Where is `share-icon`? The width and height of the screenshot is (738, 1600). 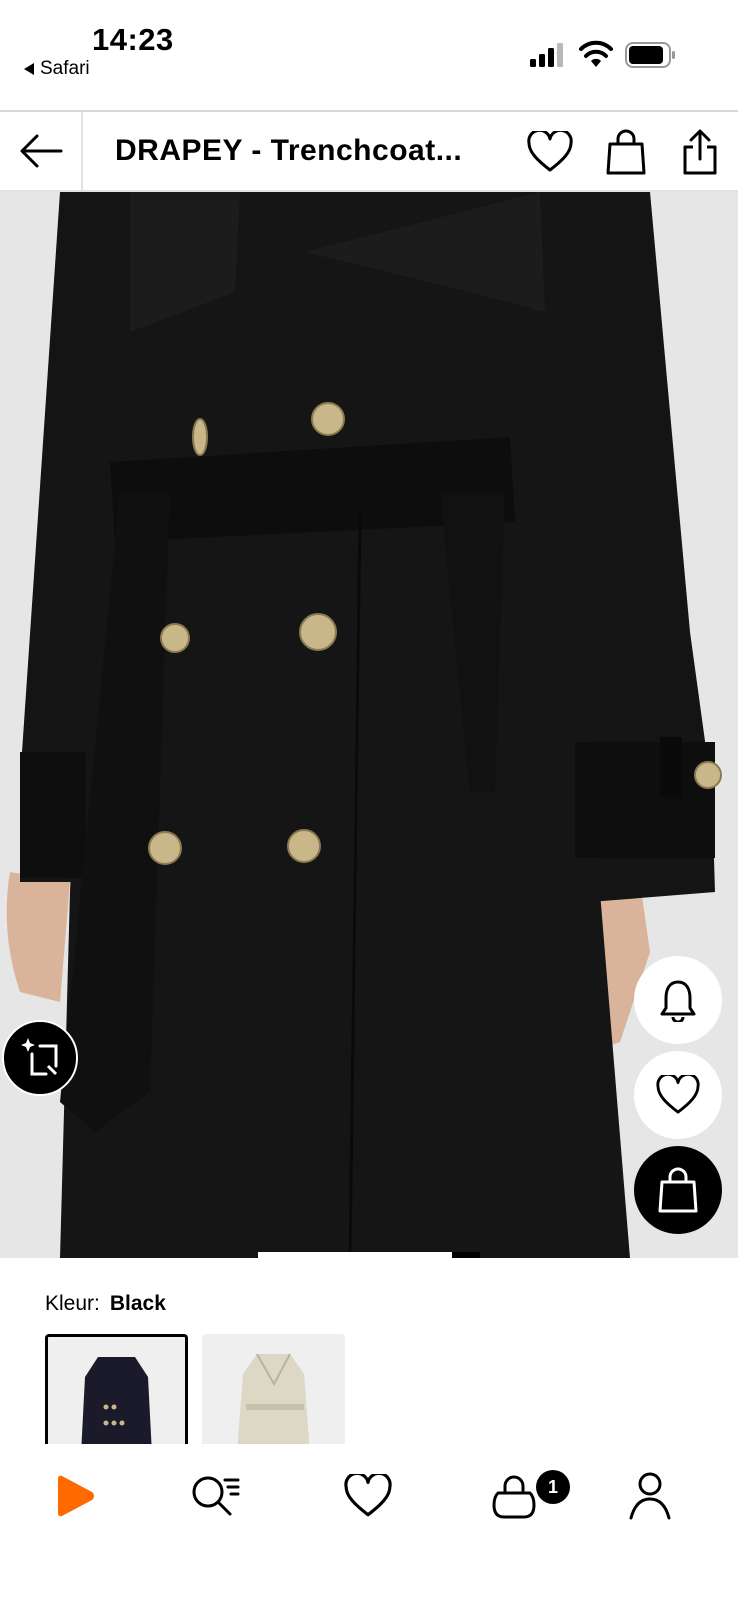
share-icon is located at coordinates (700, 152).